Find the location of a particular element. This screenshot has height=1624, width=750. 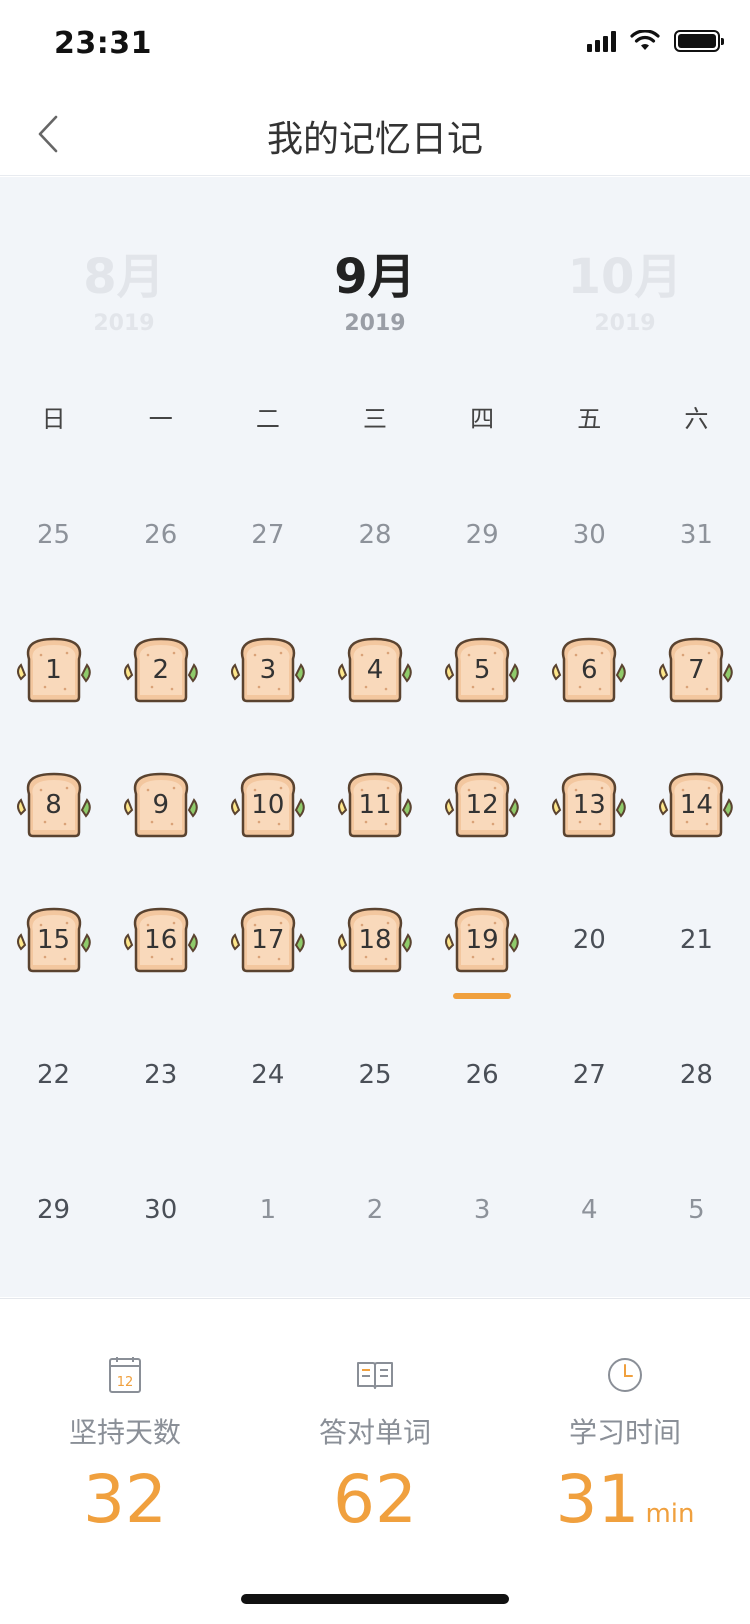

day-number: 25 is located at coordinates (54, 534).